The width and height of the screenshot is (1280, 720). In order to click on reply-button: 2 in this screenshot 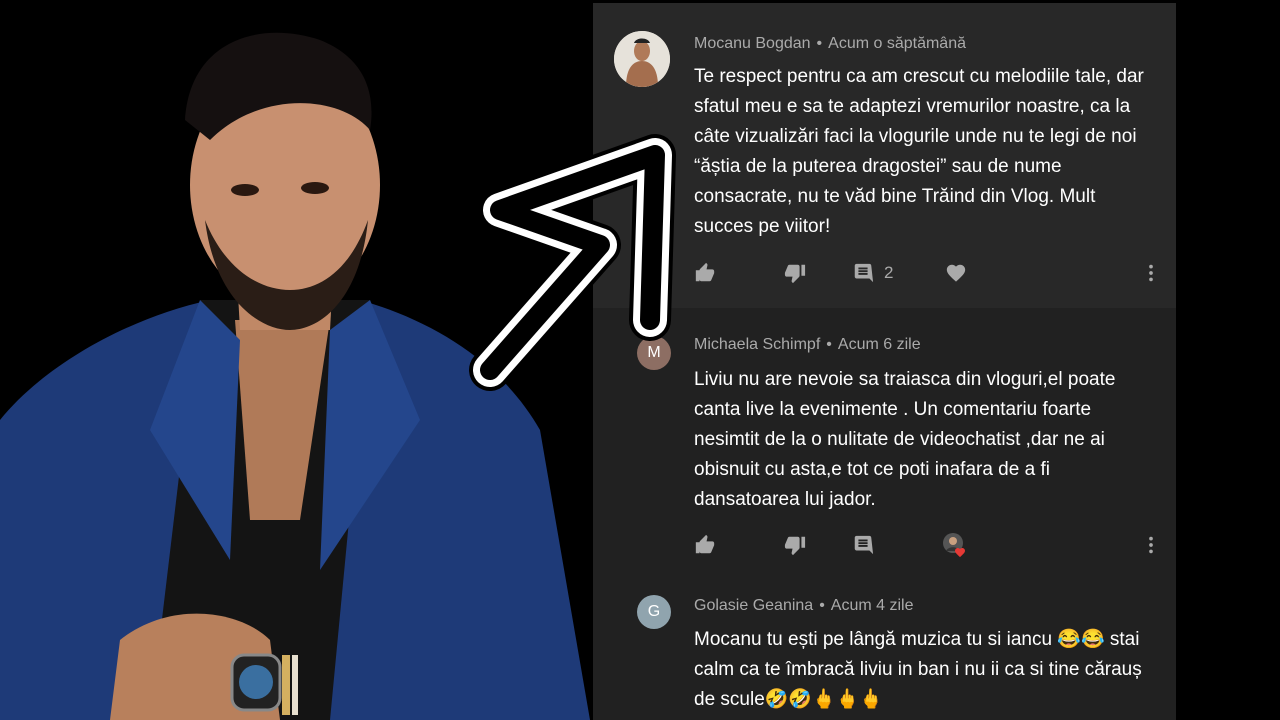, I will do `click(872, 273)`.